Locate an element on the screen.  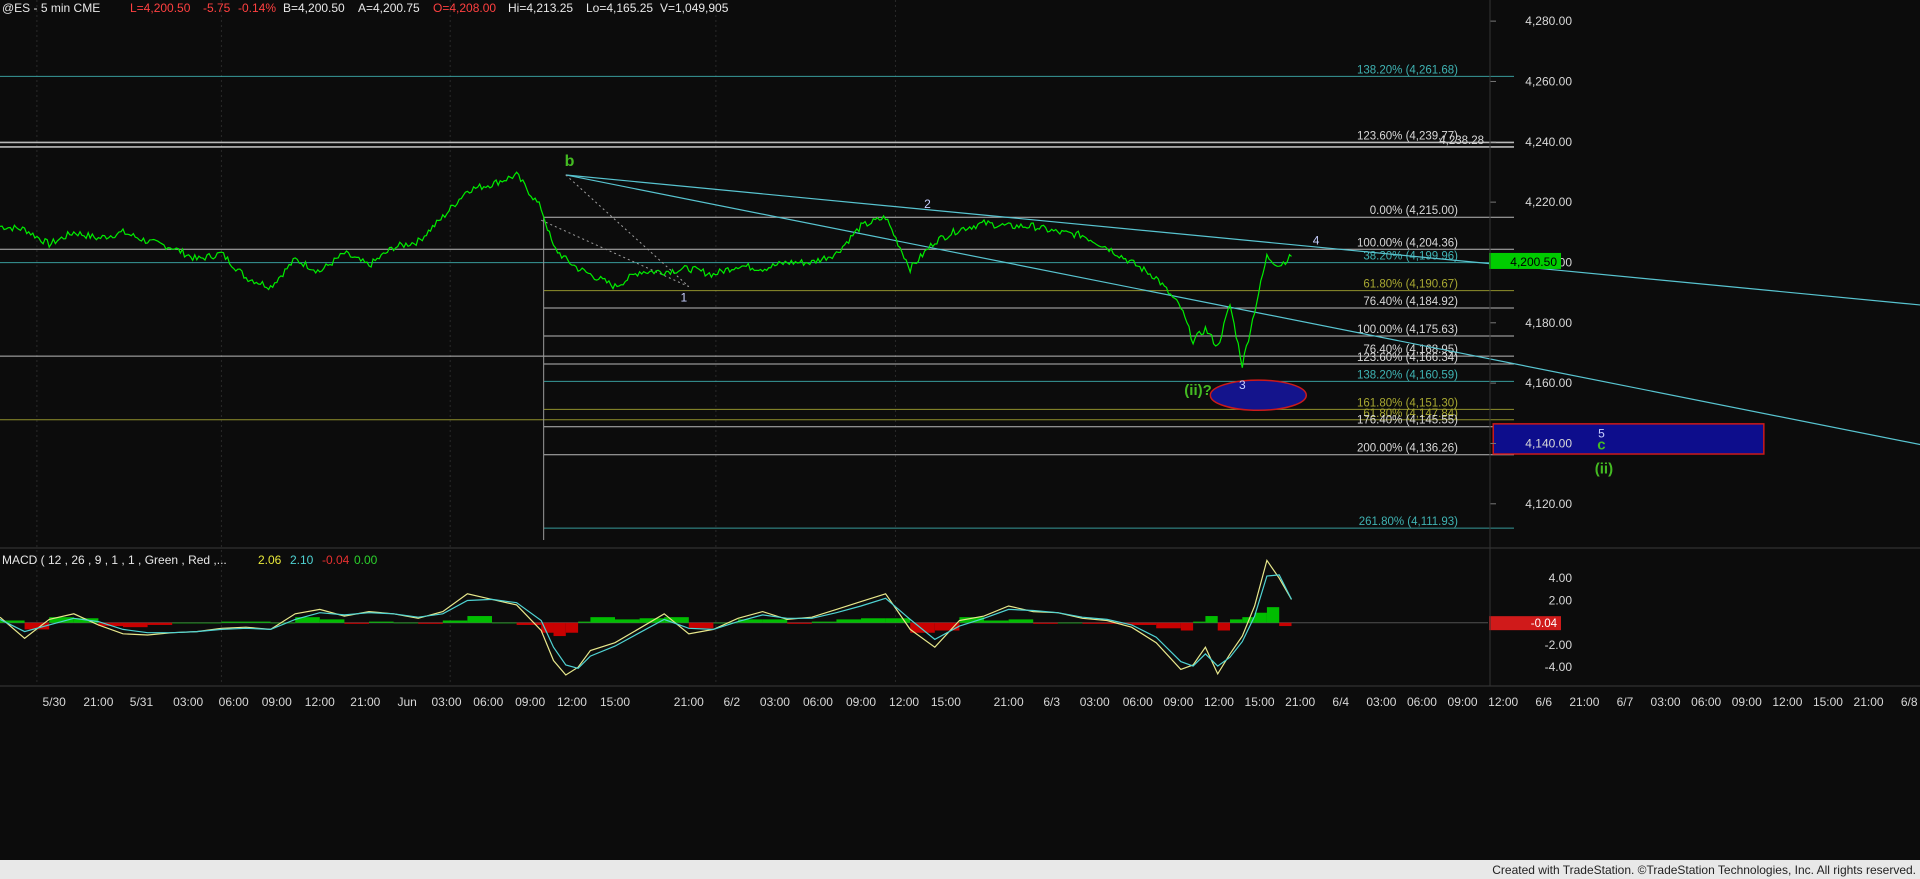
xtick-label-1: 21:00 is located at coordinates (98, 702).